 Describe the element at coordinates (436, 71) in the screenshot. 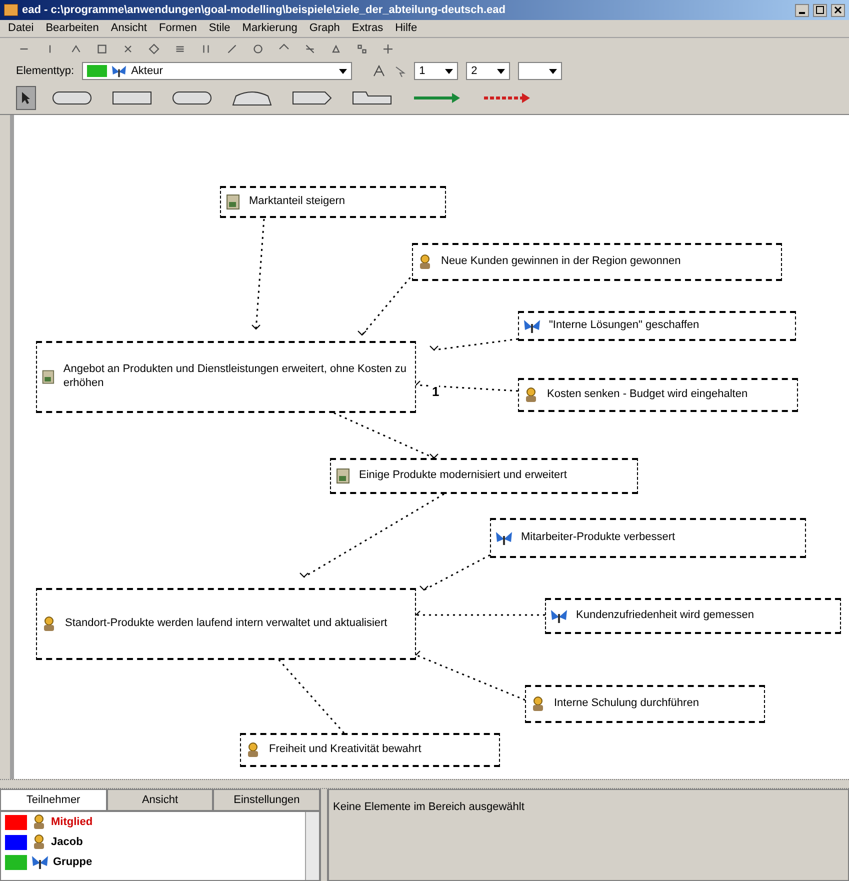

I see `line-style-select: 1` at that location.